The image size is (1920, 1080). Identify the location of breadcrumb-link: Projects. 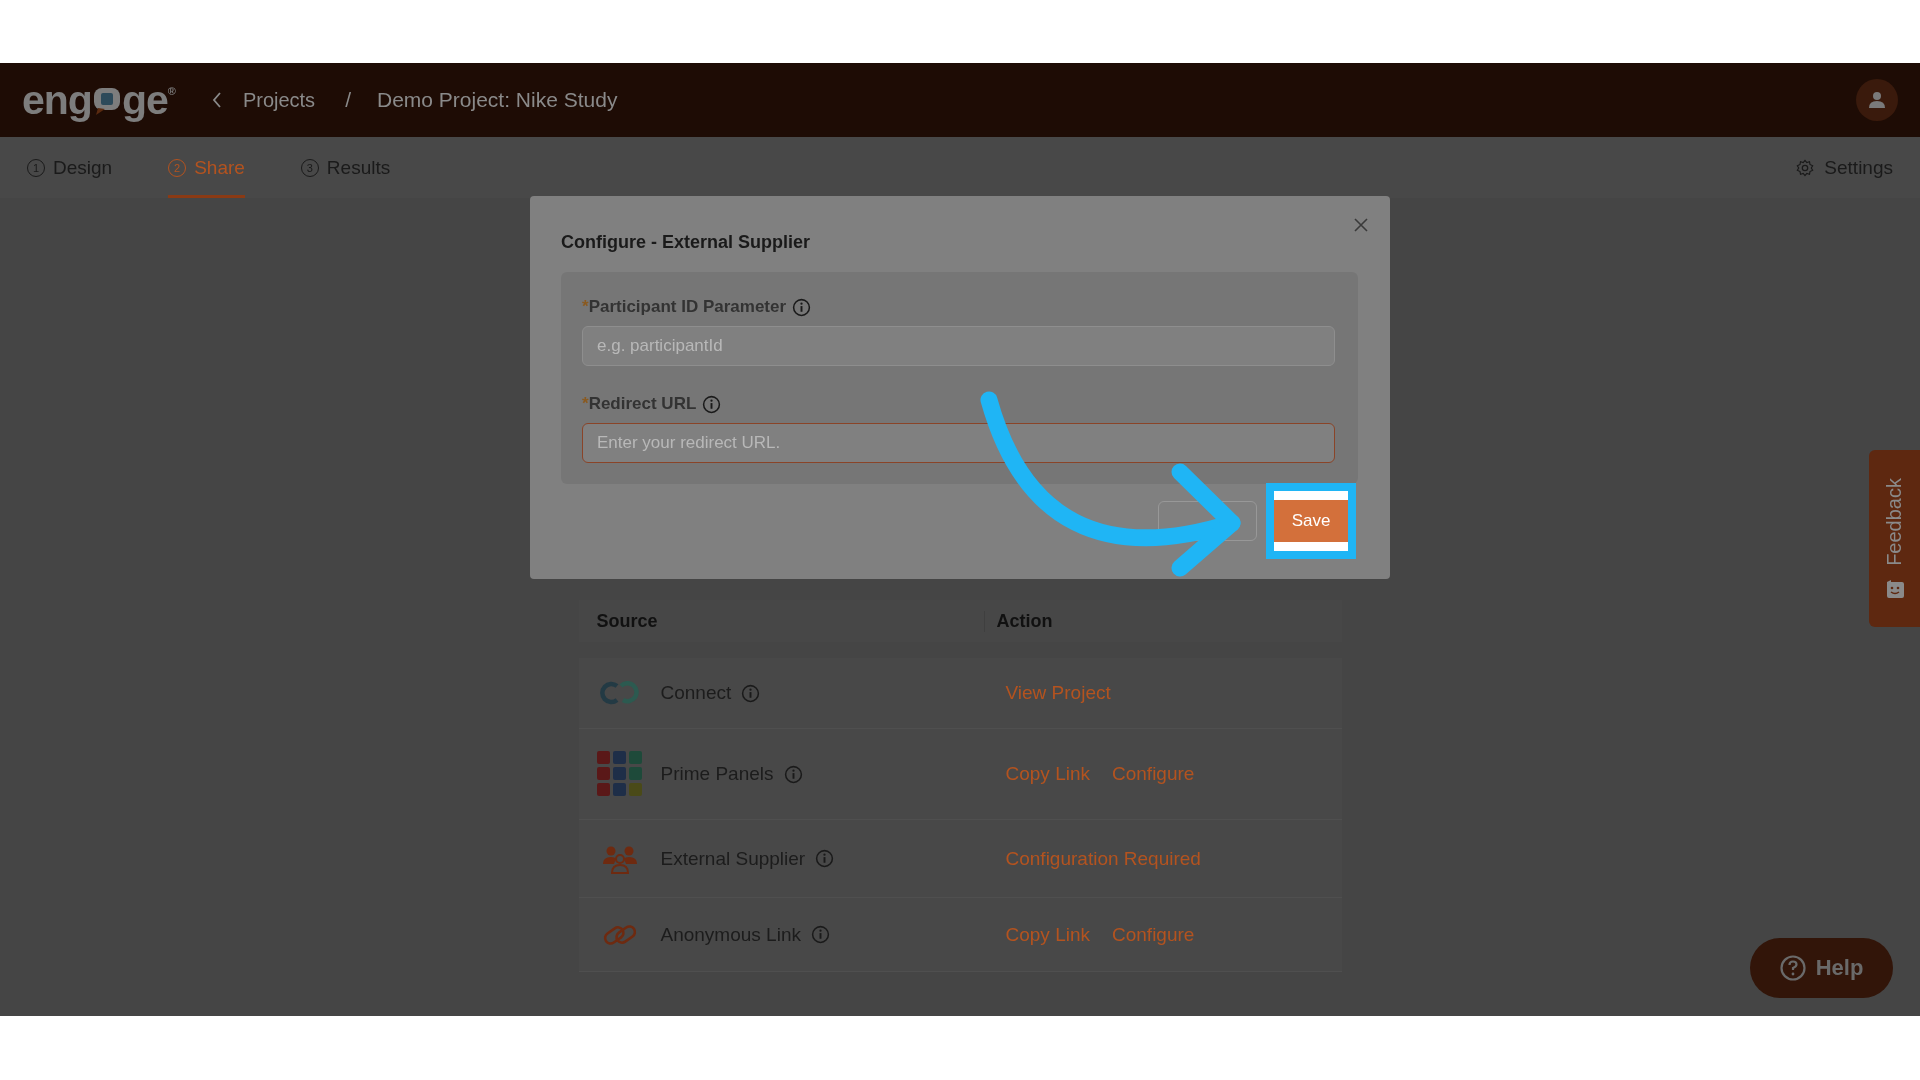
(279, 100).